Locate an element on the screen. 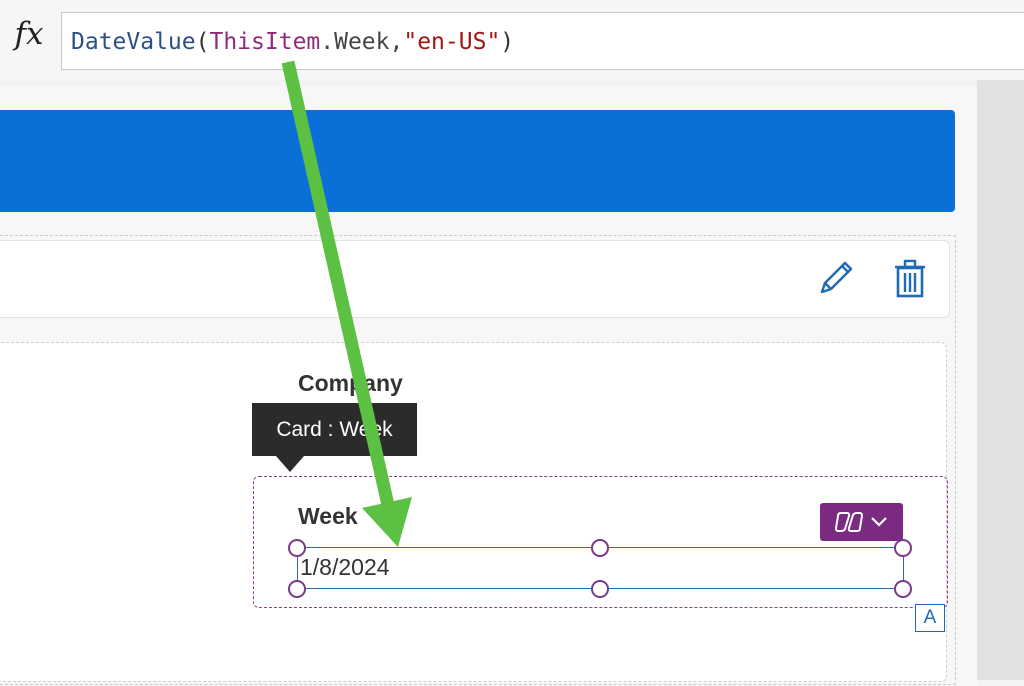  resize-handle-top-left is located at coordinates (297, 548).